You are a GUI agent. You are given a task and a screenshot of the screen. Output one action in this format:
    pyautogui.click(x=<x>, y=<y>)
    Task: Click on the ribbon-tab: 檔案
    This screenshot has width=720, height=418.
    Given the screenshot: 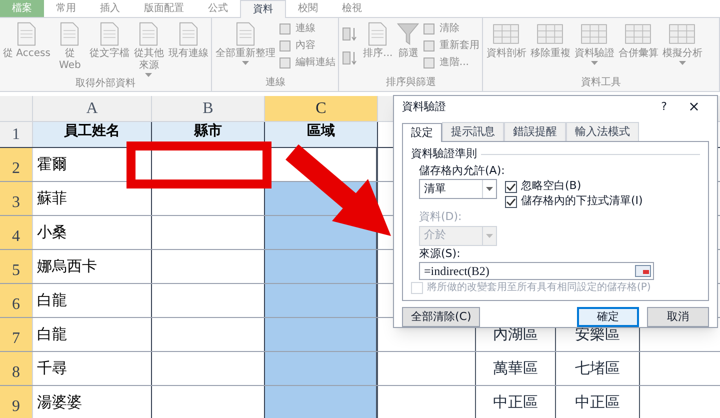 What is the action you would take?
    pyautogui.click(x=22, y=8)
    